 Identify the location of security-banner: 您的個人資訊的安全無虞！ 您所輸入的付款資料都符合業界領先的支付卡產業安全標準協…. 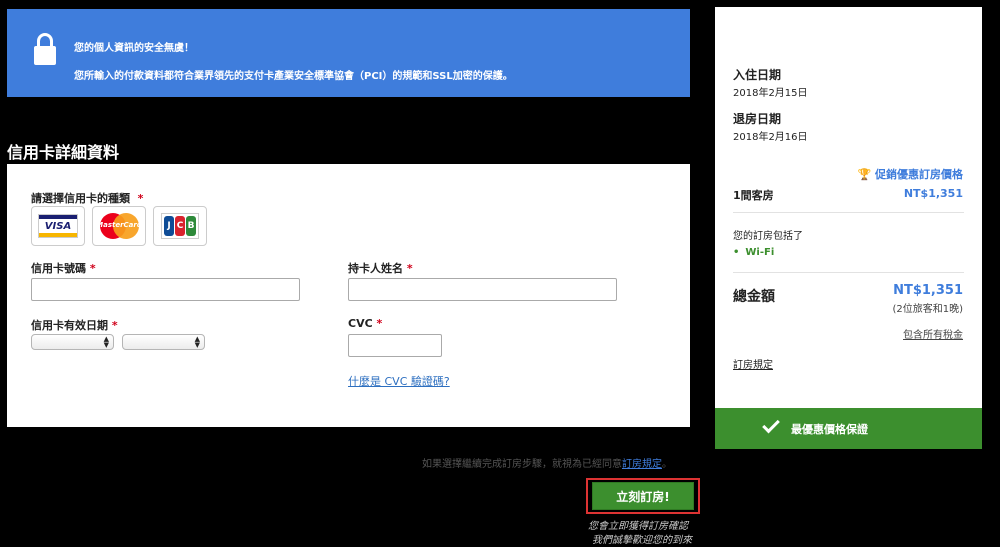
(348, 53).